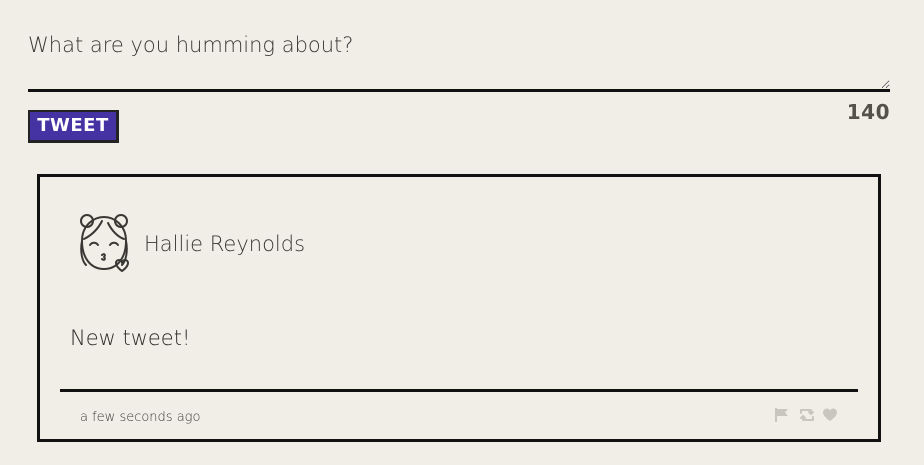 The height and width of the screenshot is (465, 924). I want to click on retweet-icon, so click(806, 415).